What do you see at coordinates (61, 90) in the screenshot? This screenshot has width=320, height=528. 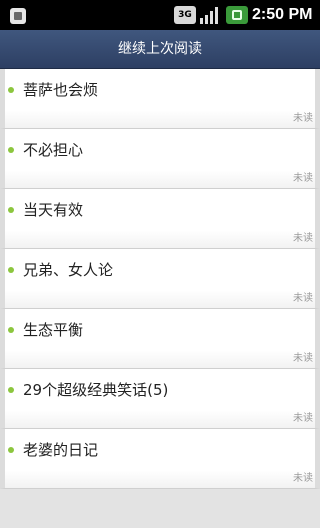 I see `item-title: 菩萨也会烦` at bounding box center [61, 90].